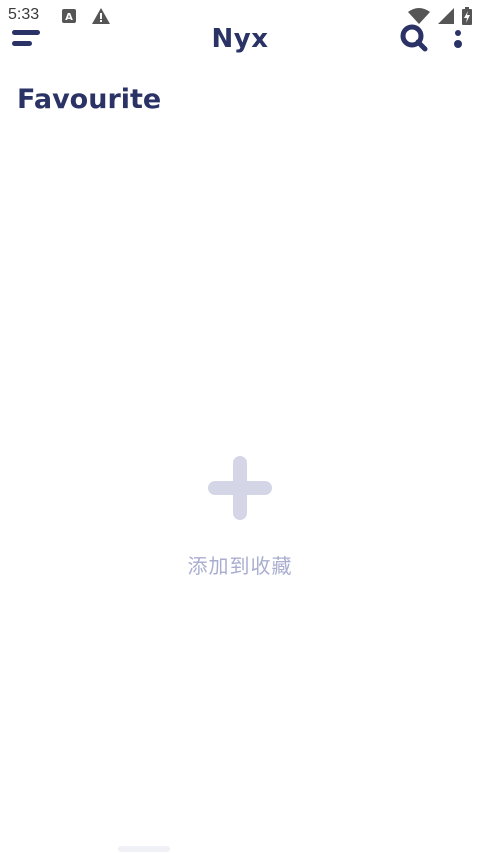  I want to click on cell-signal-icon, so click(446, 16).